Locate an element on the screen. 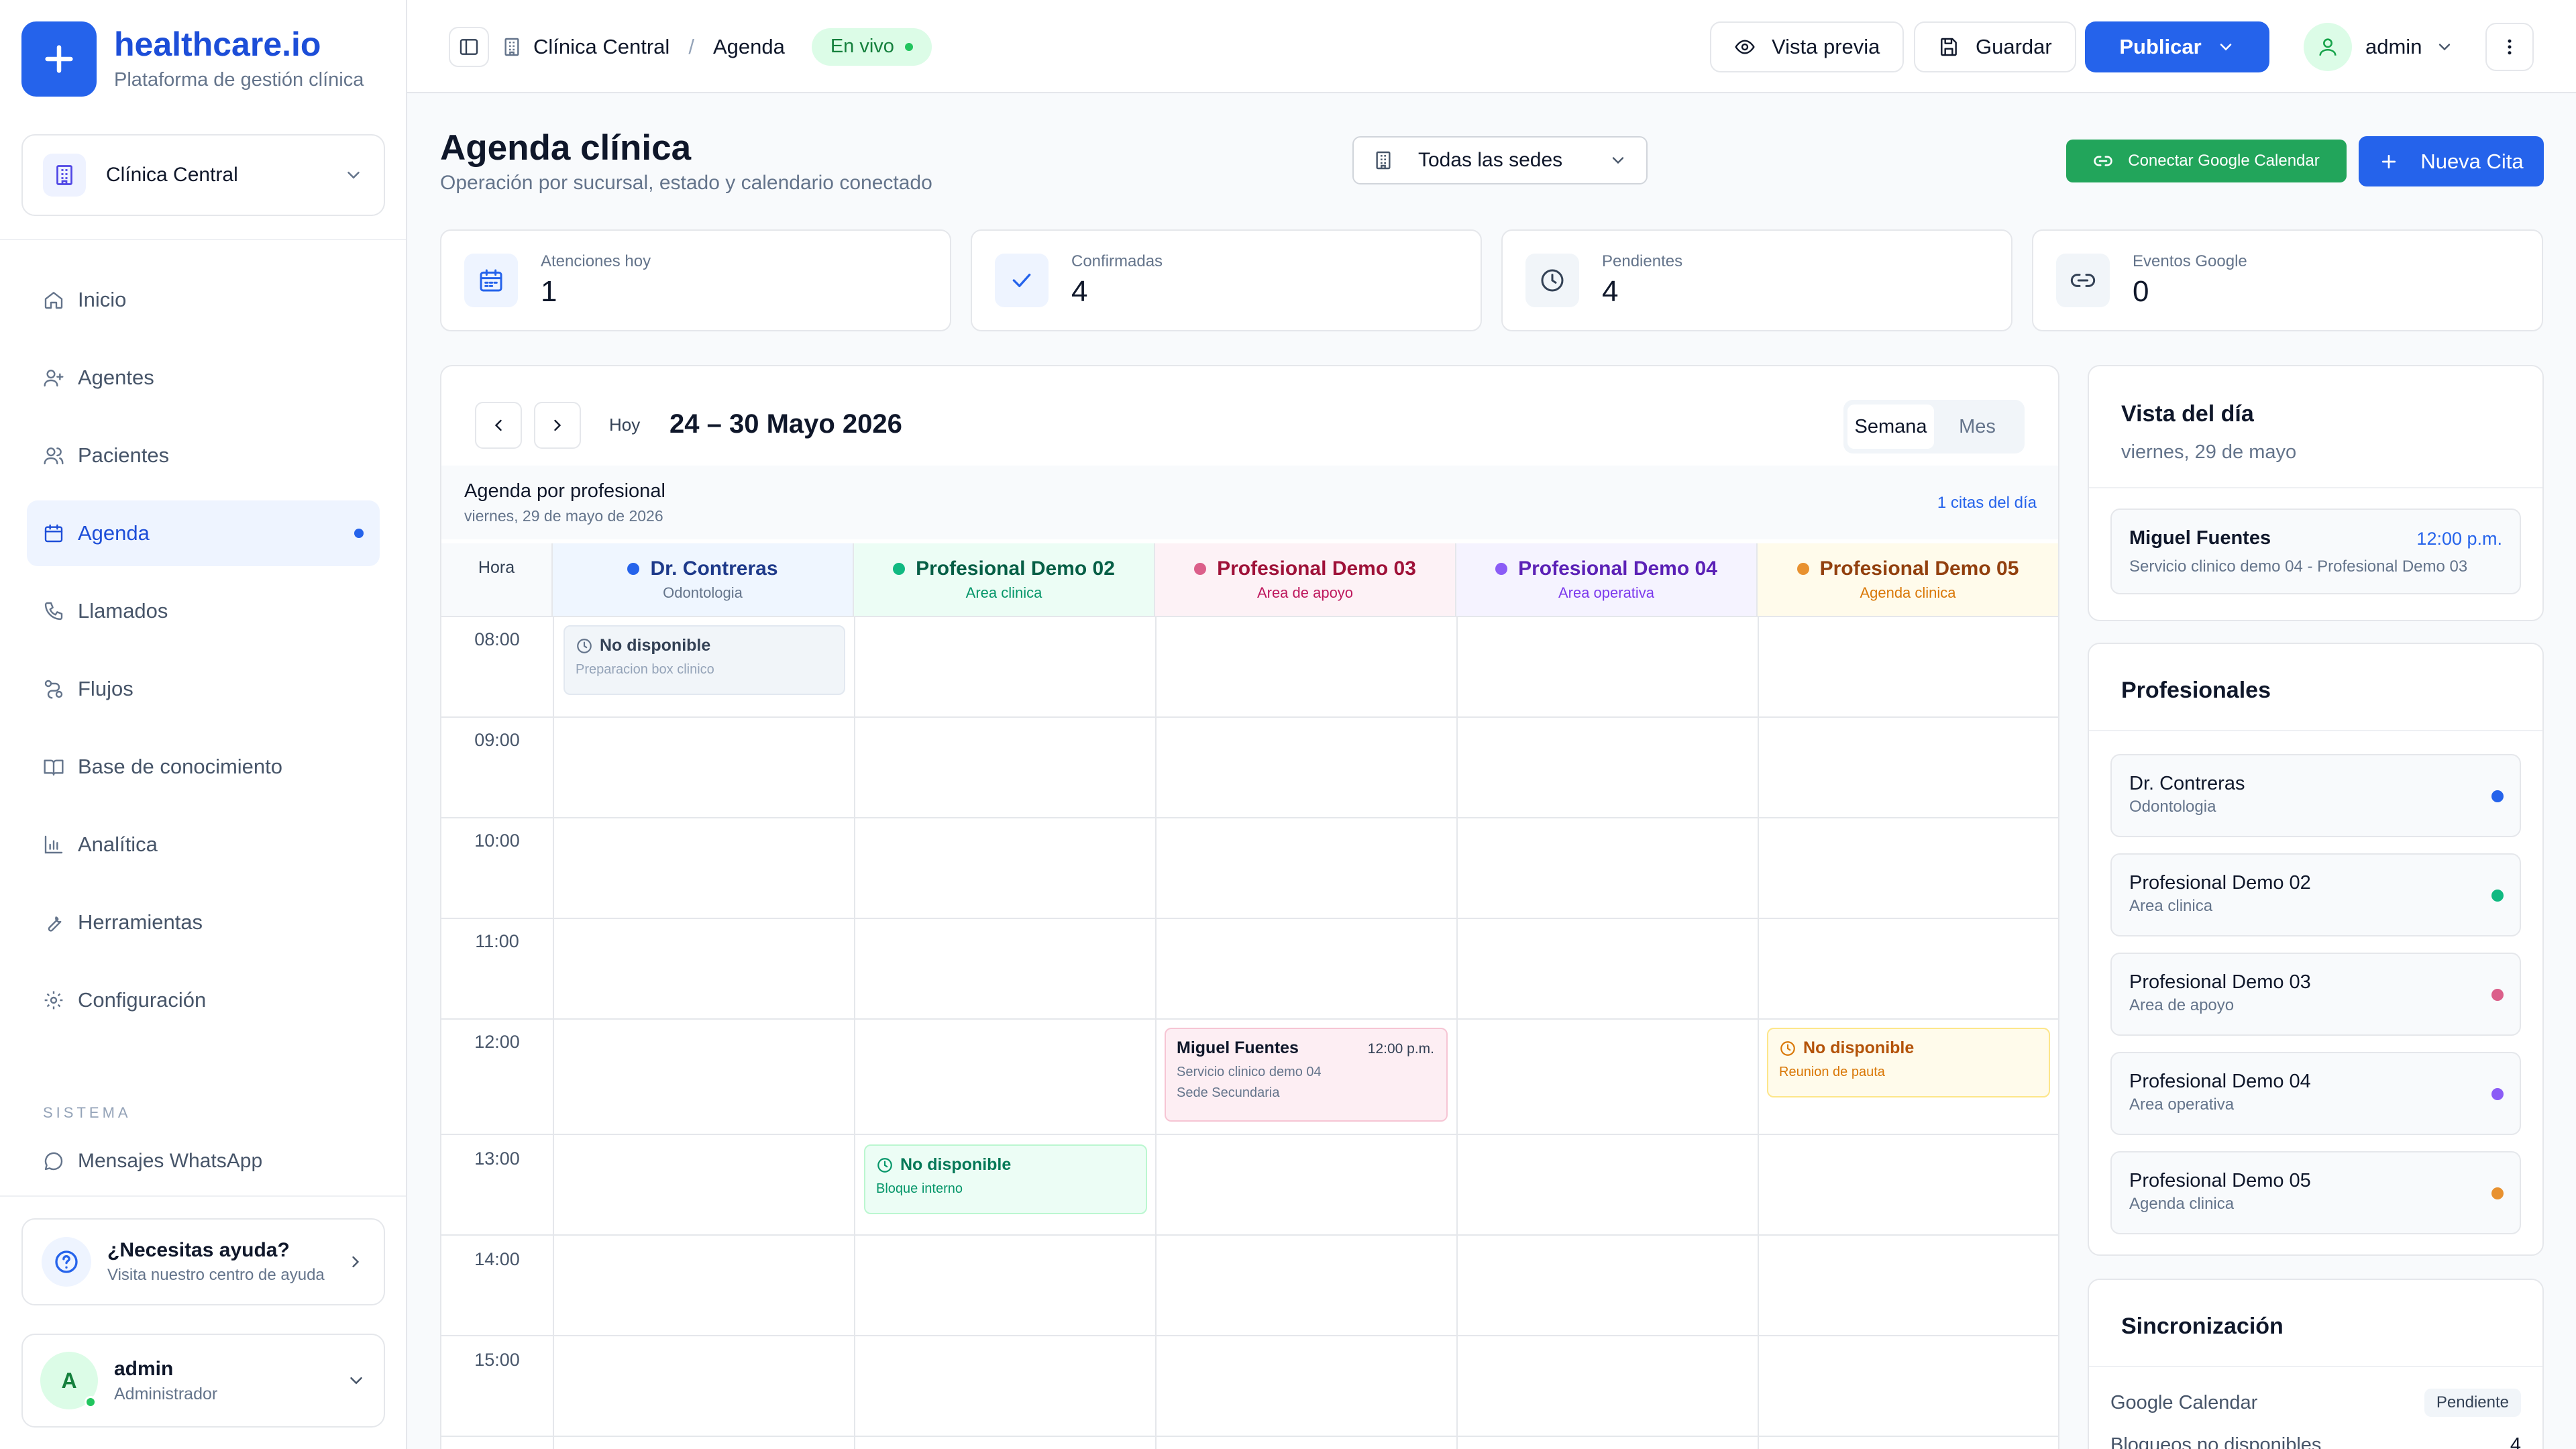  gear-icon is located at coordinates (53, 1000).